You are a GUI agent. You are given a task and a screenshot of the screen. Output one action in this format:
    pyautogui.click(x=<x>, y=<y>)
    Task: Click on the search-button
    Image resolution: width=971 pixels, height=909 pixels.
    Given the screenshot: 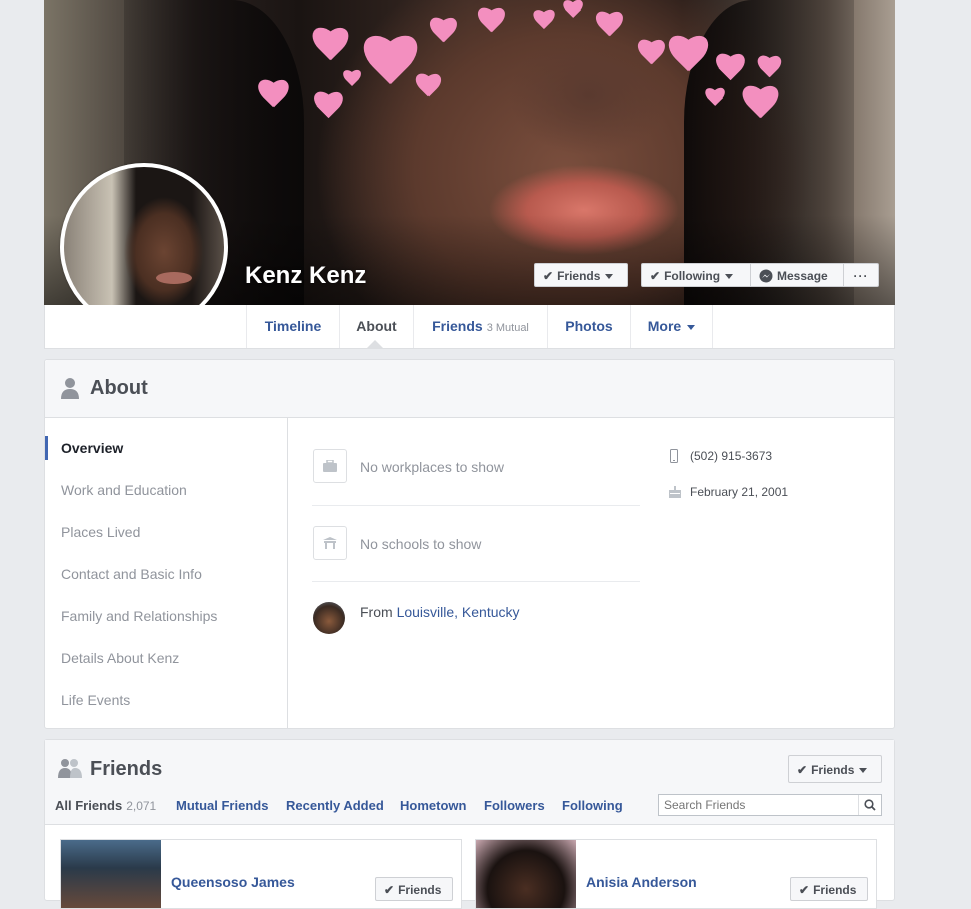 What is the action you would take?
    pyautogui.click(x=869, y=805)
    